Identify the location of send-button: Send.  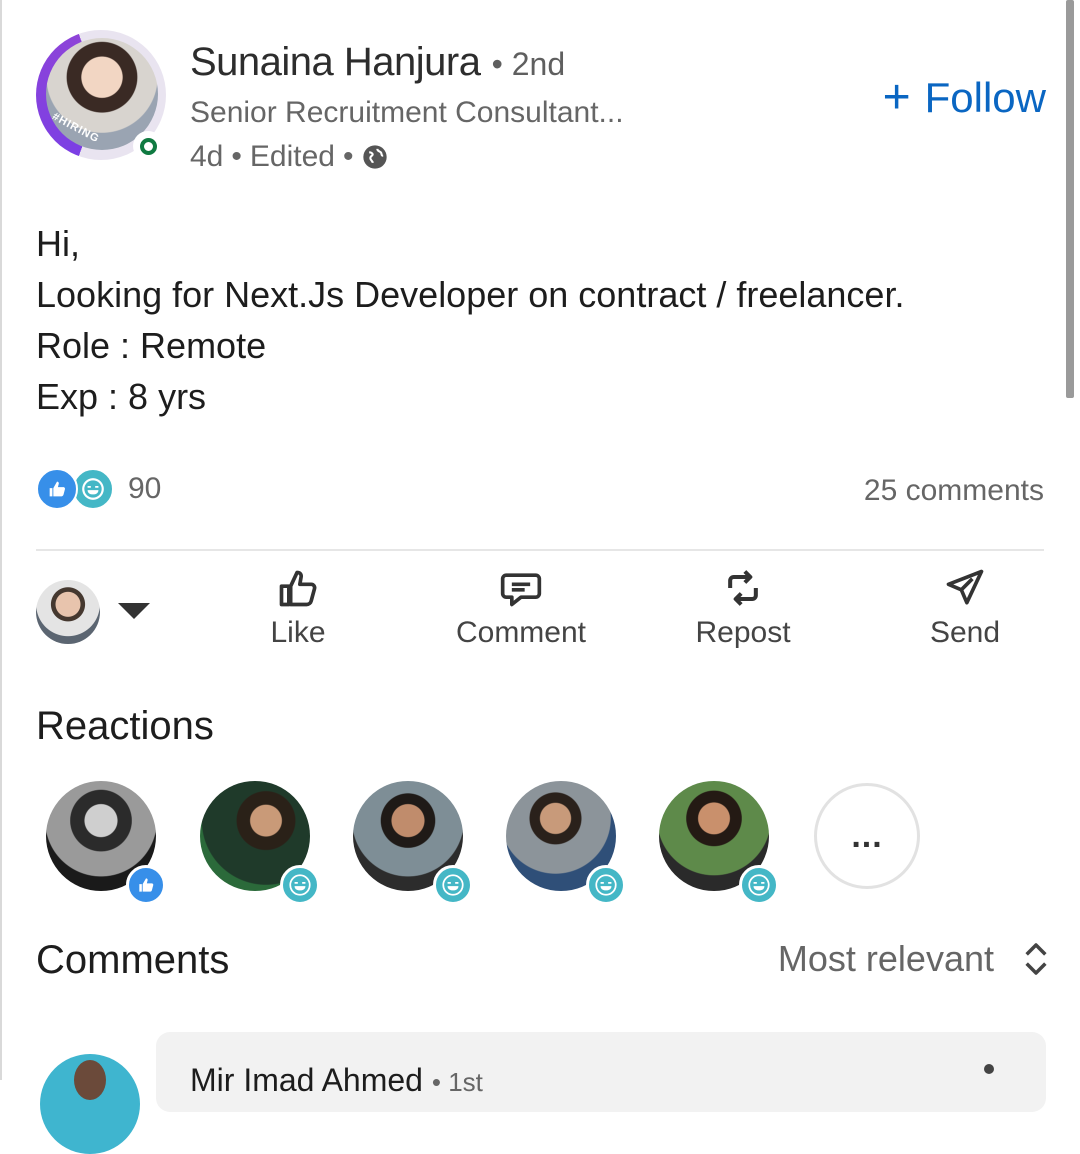
(965, 608).